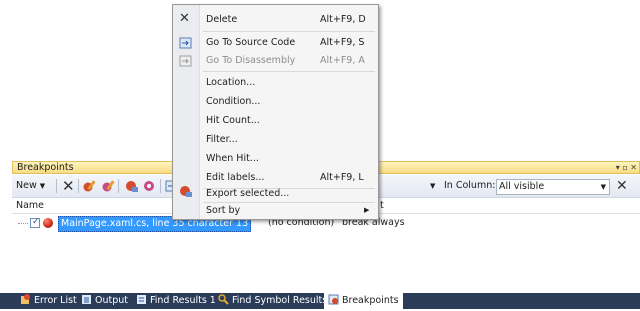 The image size is (640, 311). What do you see at coordinates (48, 223) in the screenshot?
I see `breakpoint-icon` at bounding box center [48, 223].